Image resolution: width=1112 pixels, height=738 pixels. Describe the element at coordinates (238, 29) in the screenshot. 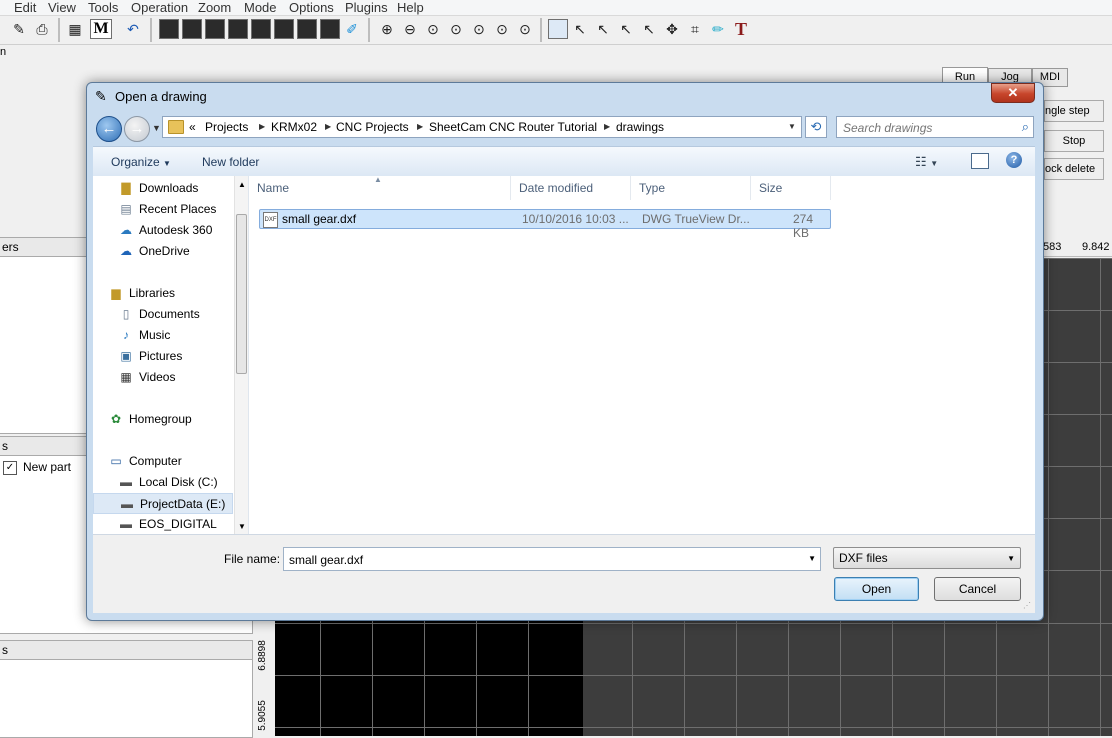

I see `tool-4-icon` at that location.